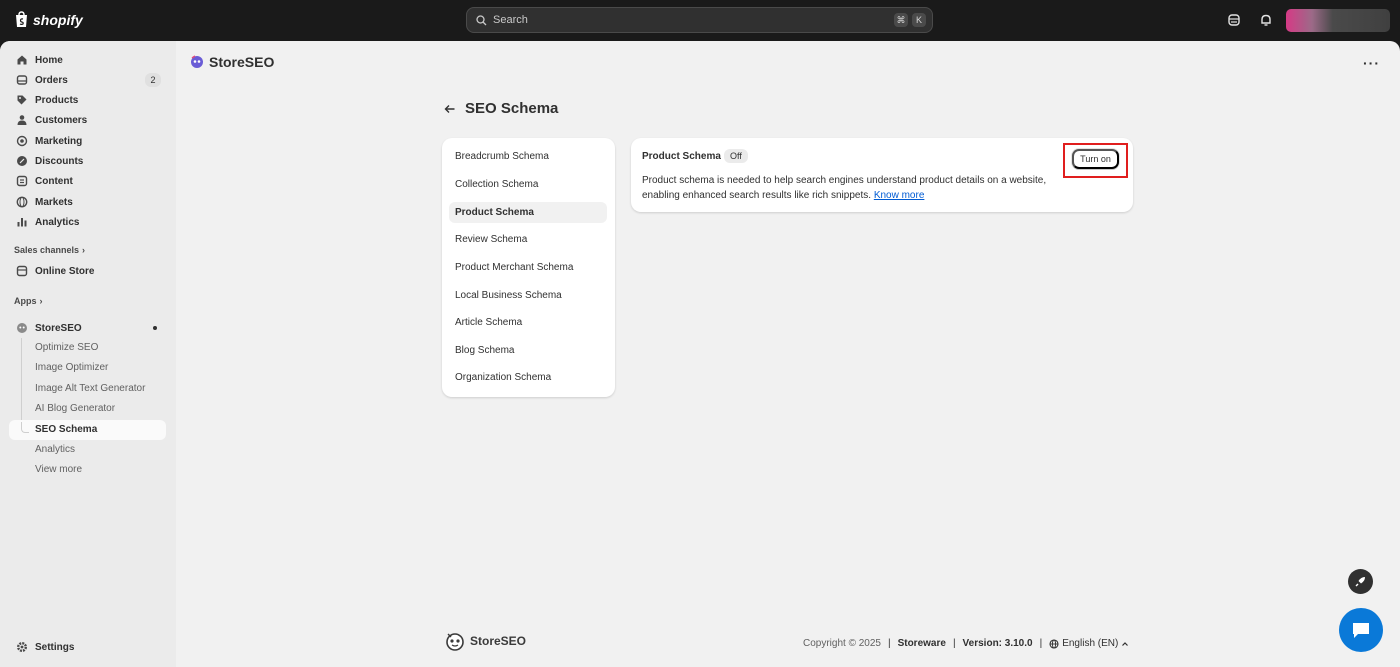 The image size is (1400, 667). What do you see at coordinates (87, 450) in the screenshot?
I see `sidebar-subitem-analytics: Analytics` at bounding box center [87, 450].